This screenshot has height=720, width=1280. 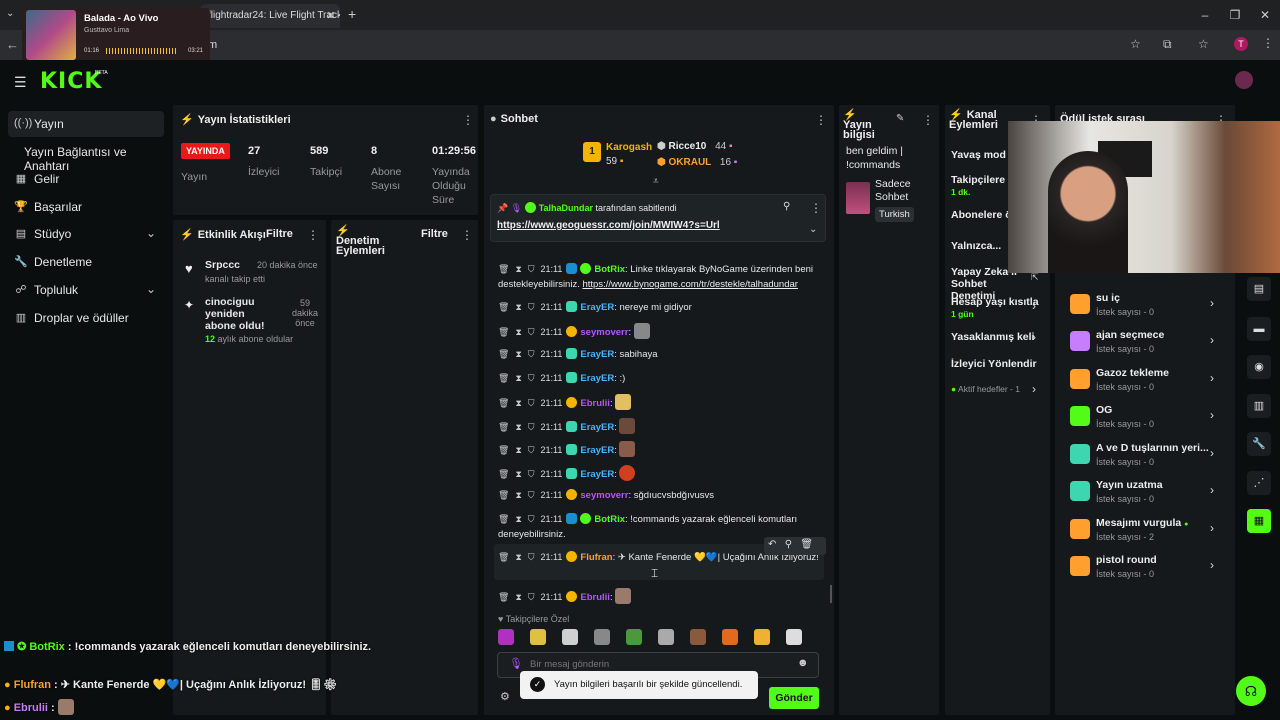 What do you see at coordinates (992, 337) in the screenshot?
I see `action-banned-words: Yasaklanmış keli` at bounding box center [992, 337].